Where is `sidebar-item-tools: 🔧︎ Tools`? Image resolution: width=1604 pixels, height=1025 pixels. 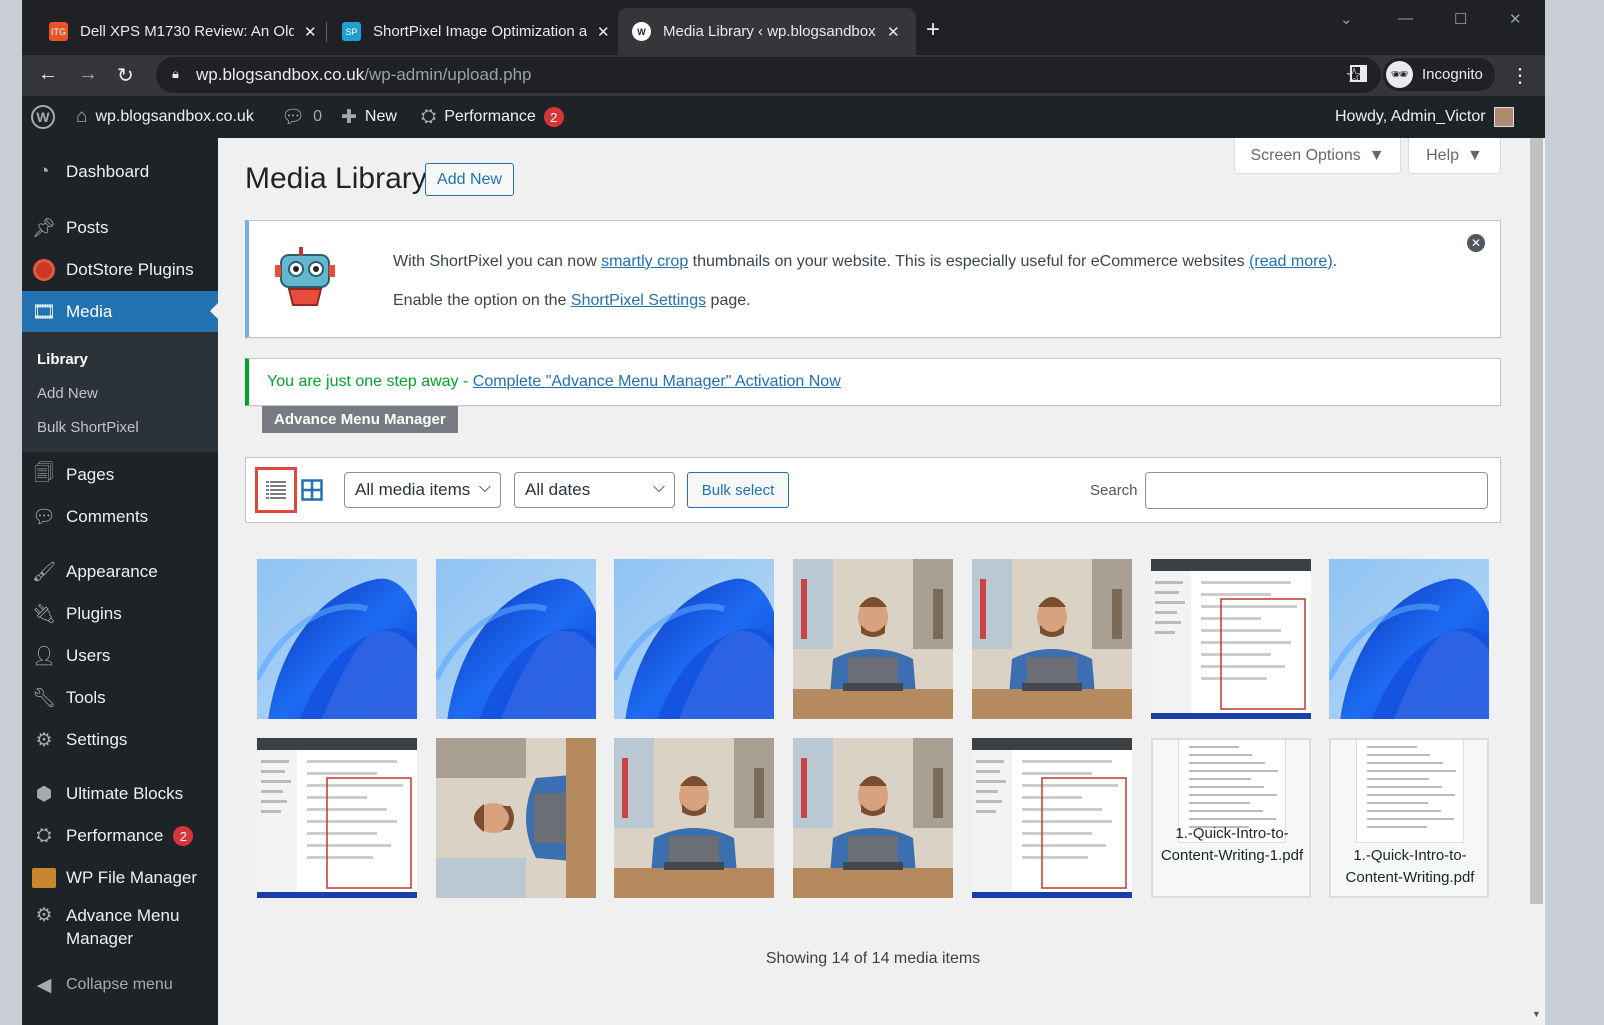
sidebar-item-tools: 🔧︎ Tools is located at coordinates (120, 698).